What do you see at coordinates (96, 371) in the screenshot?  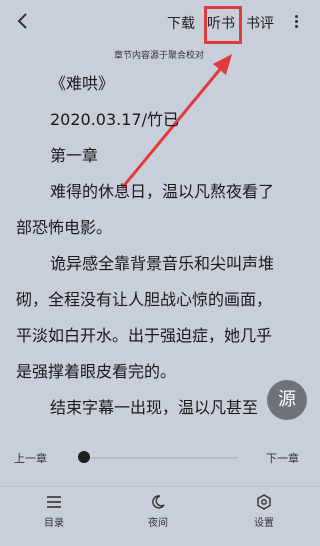 I see `text-line: 是强撑着眼皮看完的。` at bounding box center [96, 371].